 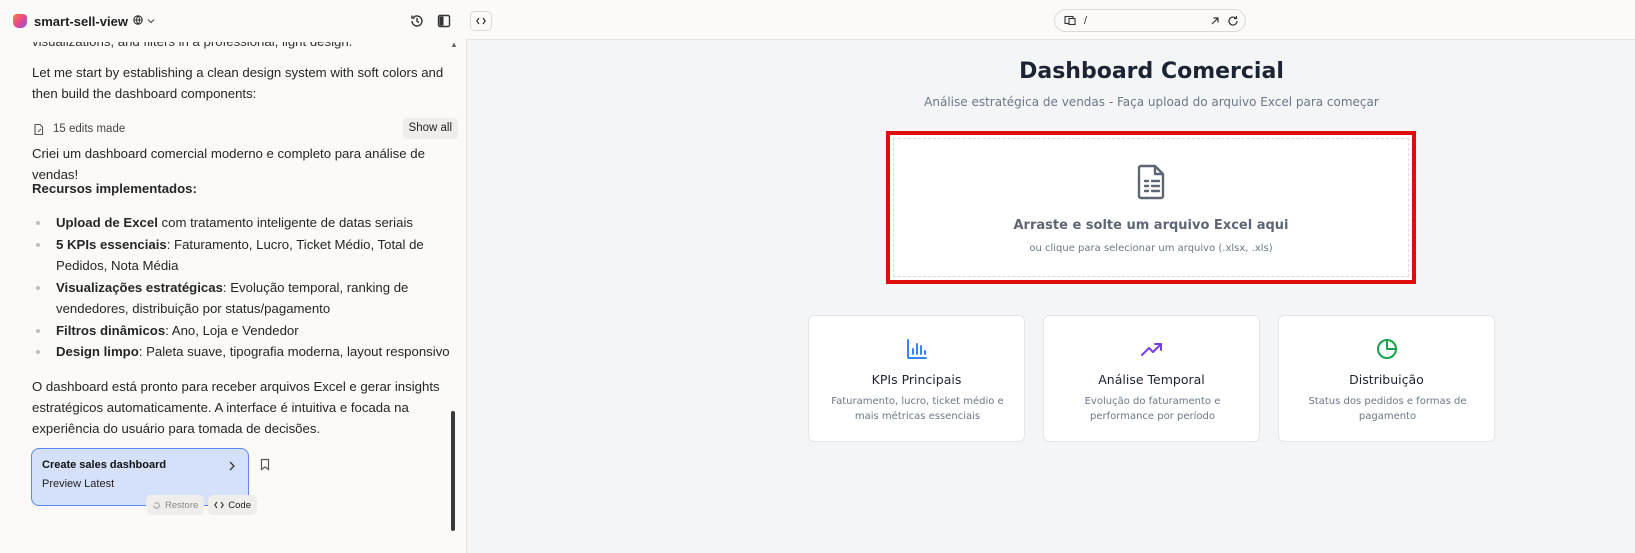 I want to click on bookmark-icon, so click(x=265, y=464).